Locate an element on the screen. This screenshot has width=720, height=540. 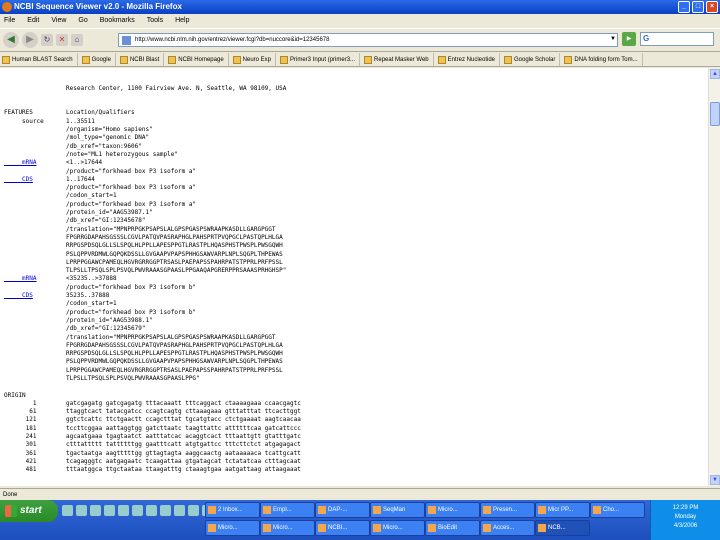
scroll-thumb is located at coordinates (715, 114).